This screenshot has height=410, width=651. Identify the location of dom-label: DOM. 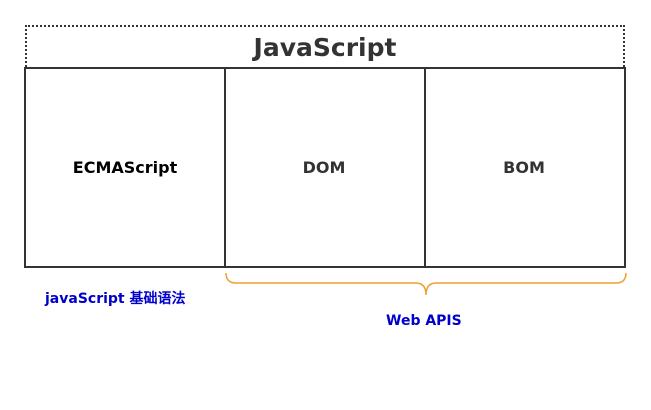
(324, 167).